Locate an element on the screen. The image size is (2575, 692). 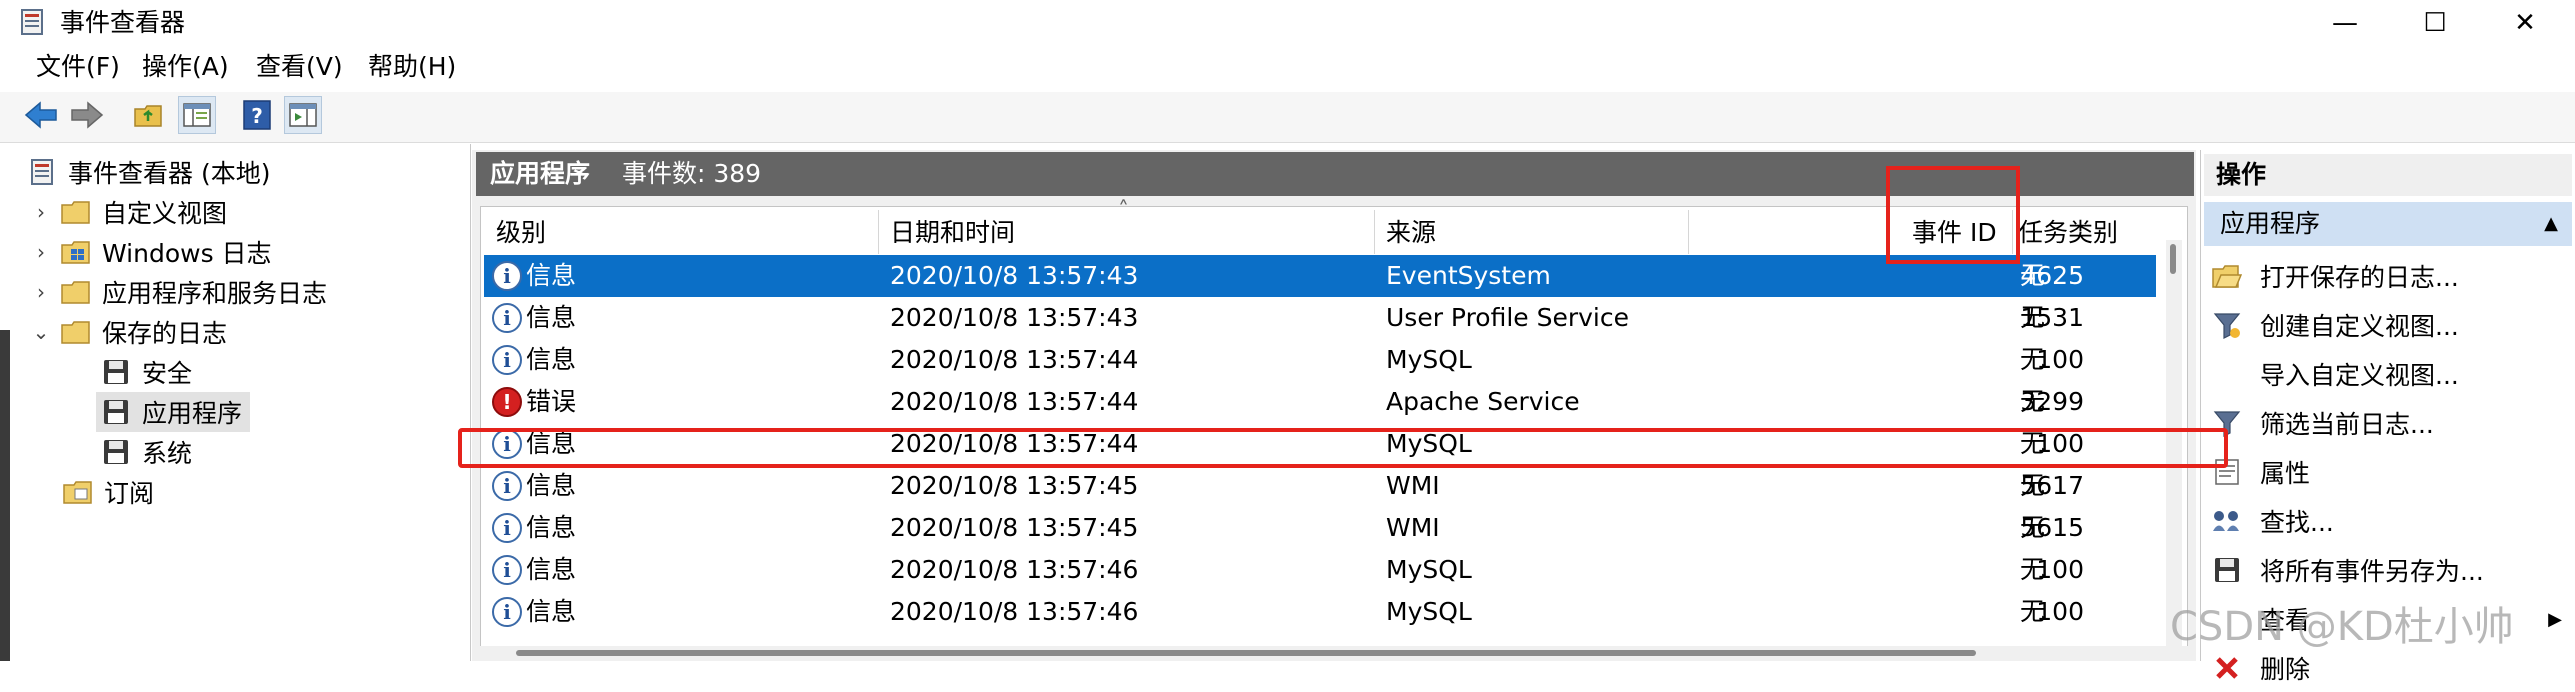
column-header-task-category: 任务类别 is located at coordinates (2068, 233).